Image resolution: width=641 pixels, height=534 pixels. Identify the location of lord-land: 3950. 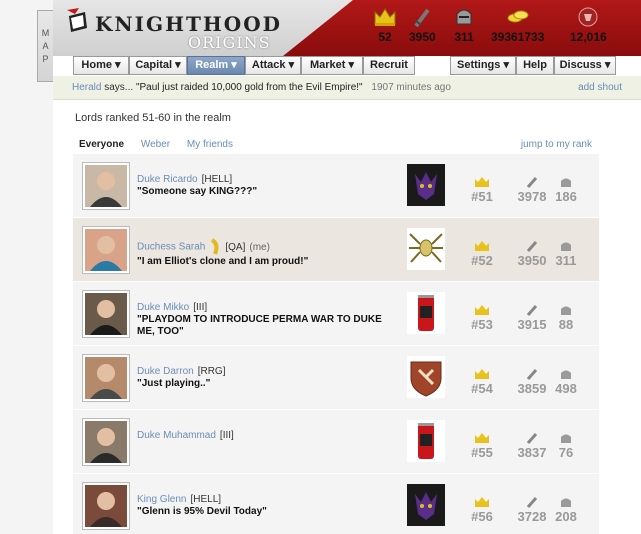
(532, 254).